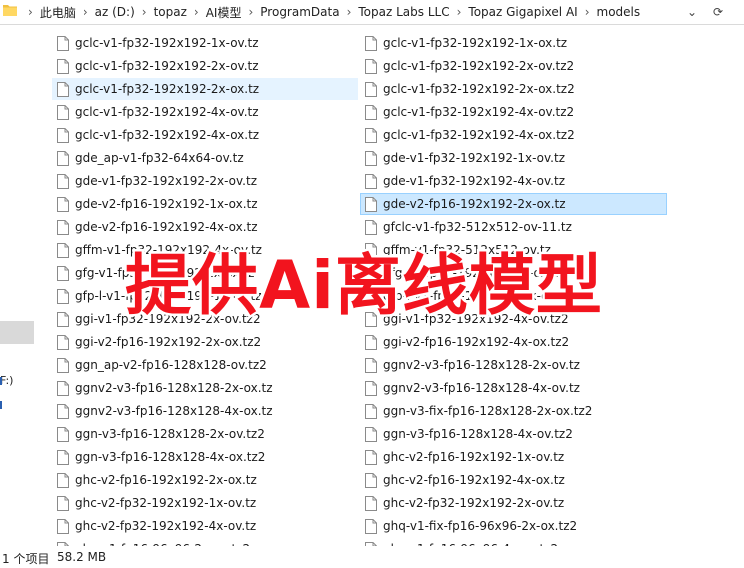 The height and width of the screenshot is (568, 744). Describe the element at coordinates (205, 66) in the screenshot. I see `file-item: gclc-v1-fp32-192x192-2x-ov.tz` at that location.